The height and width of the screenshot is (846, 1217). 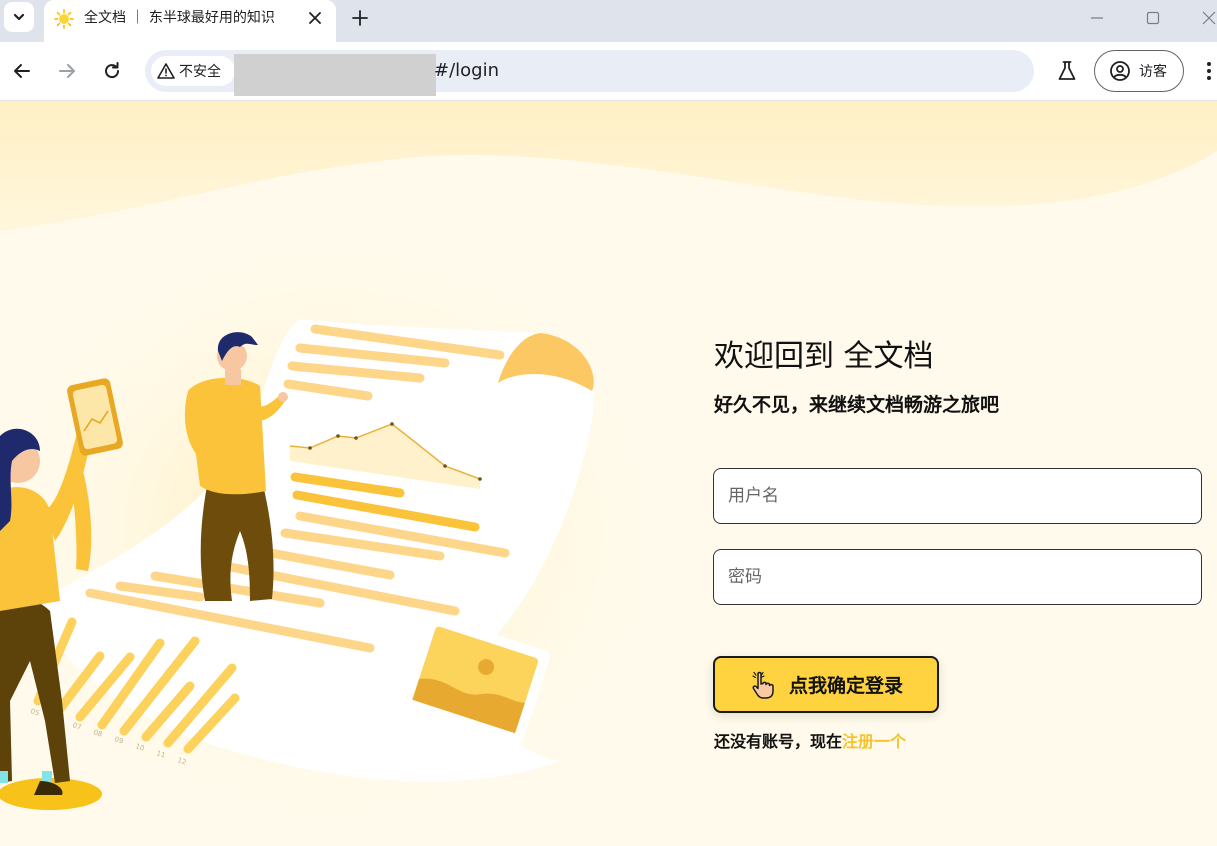 I want to click on welcome-title: 欢迎回到 全文档, so click(x=824, y=356).